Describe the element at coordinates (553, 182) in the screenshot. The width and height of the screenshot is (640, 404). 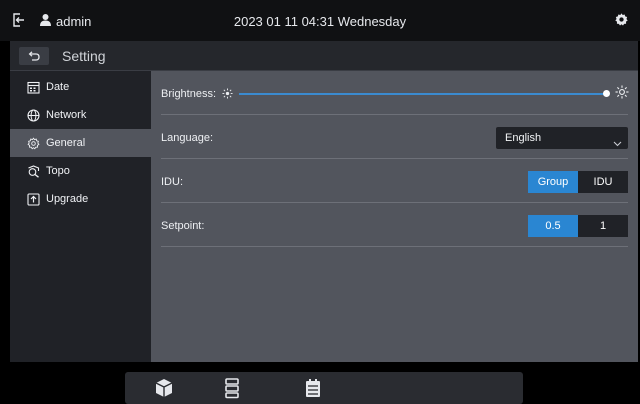
I see `idu-group-option: Group` at that location.